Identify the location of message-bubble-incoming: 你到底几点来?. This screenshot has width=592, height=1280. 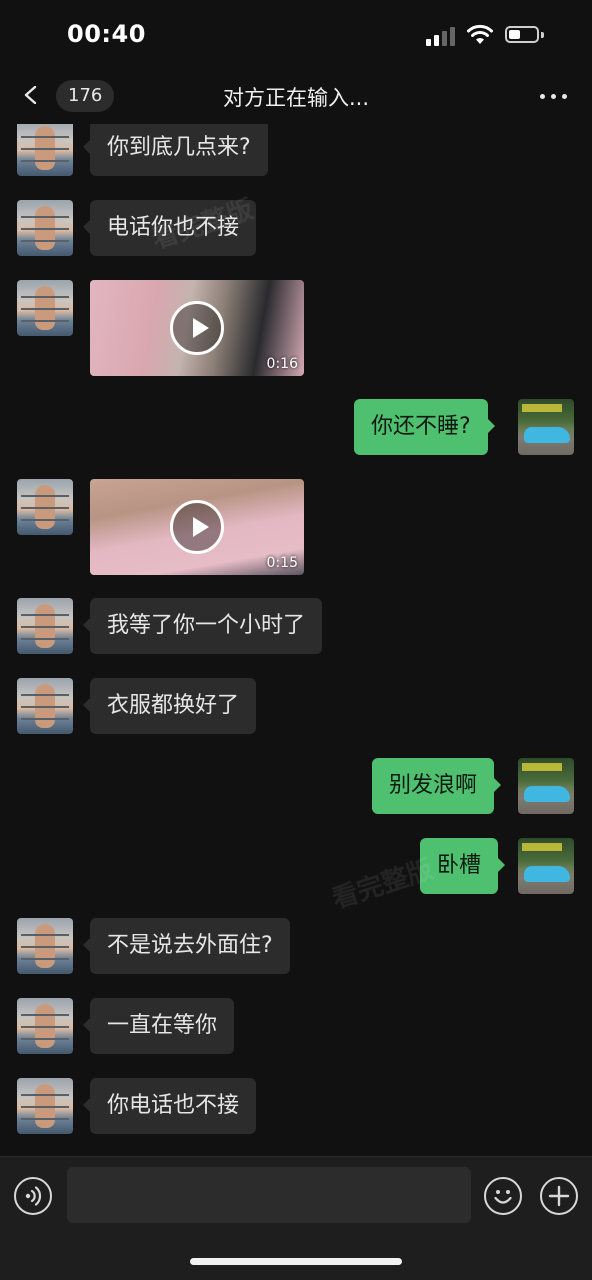
(175, 150).